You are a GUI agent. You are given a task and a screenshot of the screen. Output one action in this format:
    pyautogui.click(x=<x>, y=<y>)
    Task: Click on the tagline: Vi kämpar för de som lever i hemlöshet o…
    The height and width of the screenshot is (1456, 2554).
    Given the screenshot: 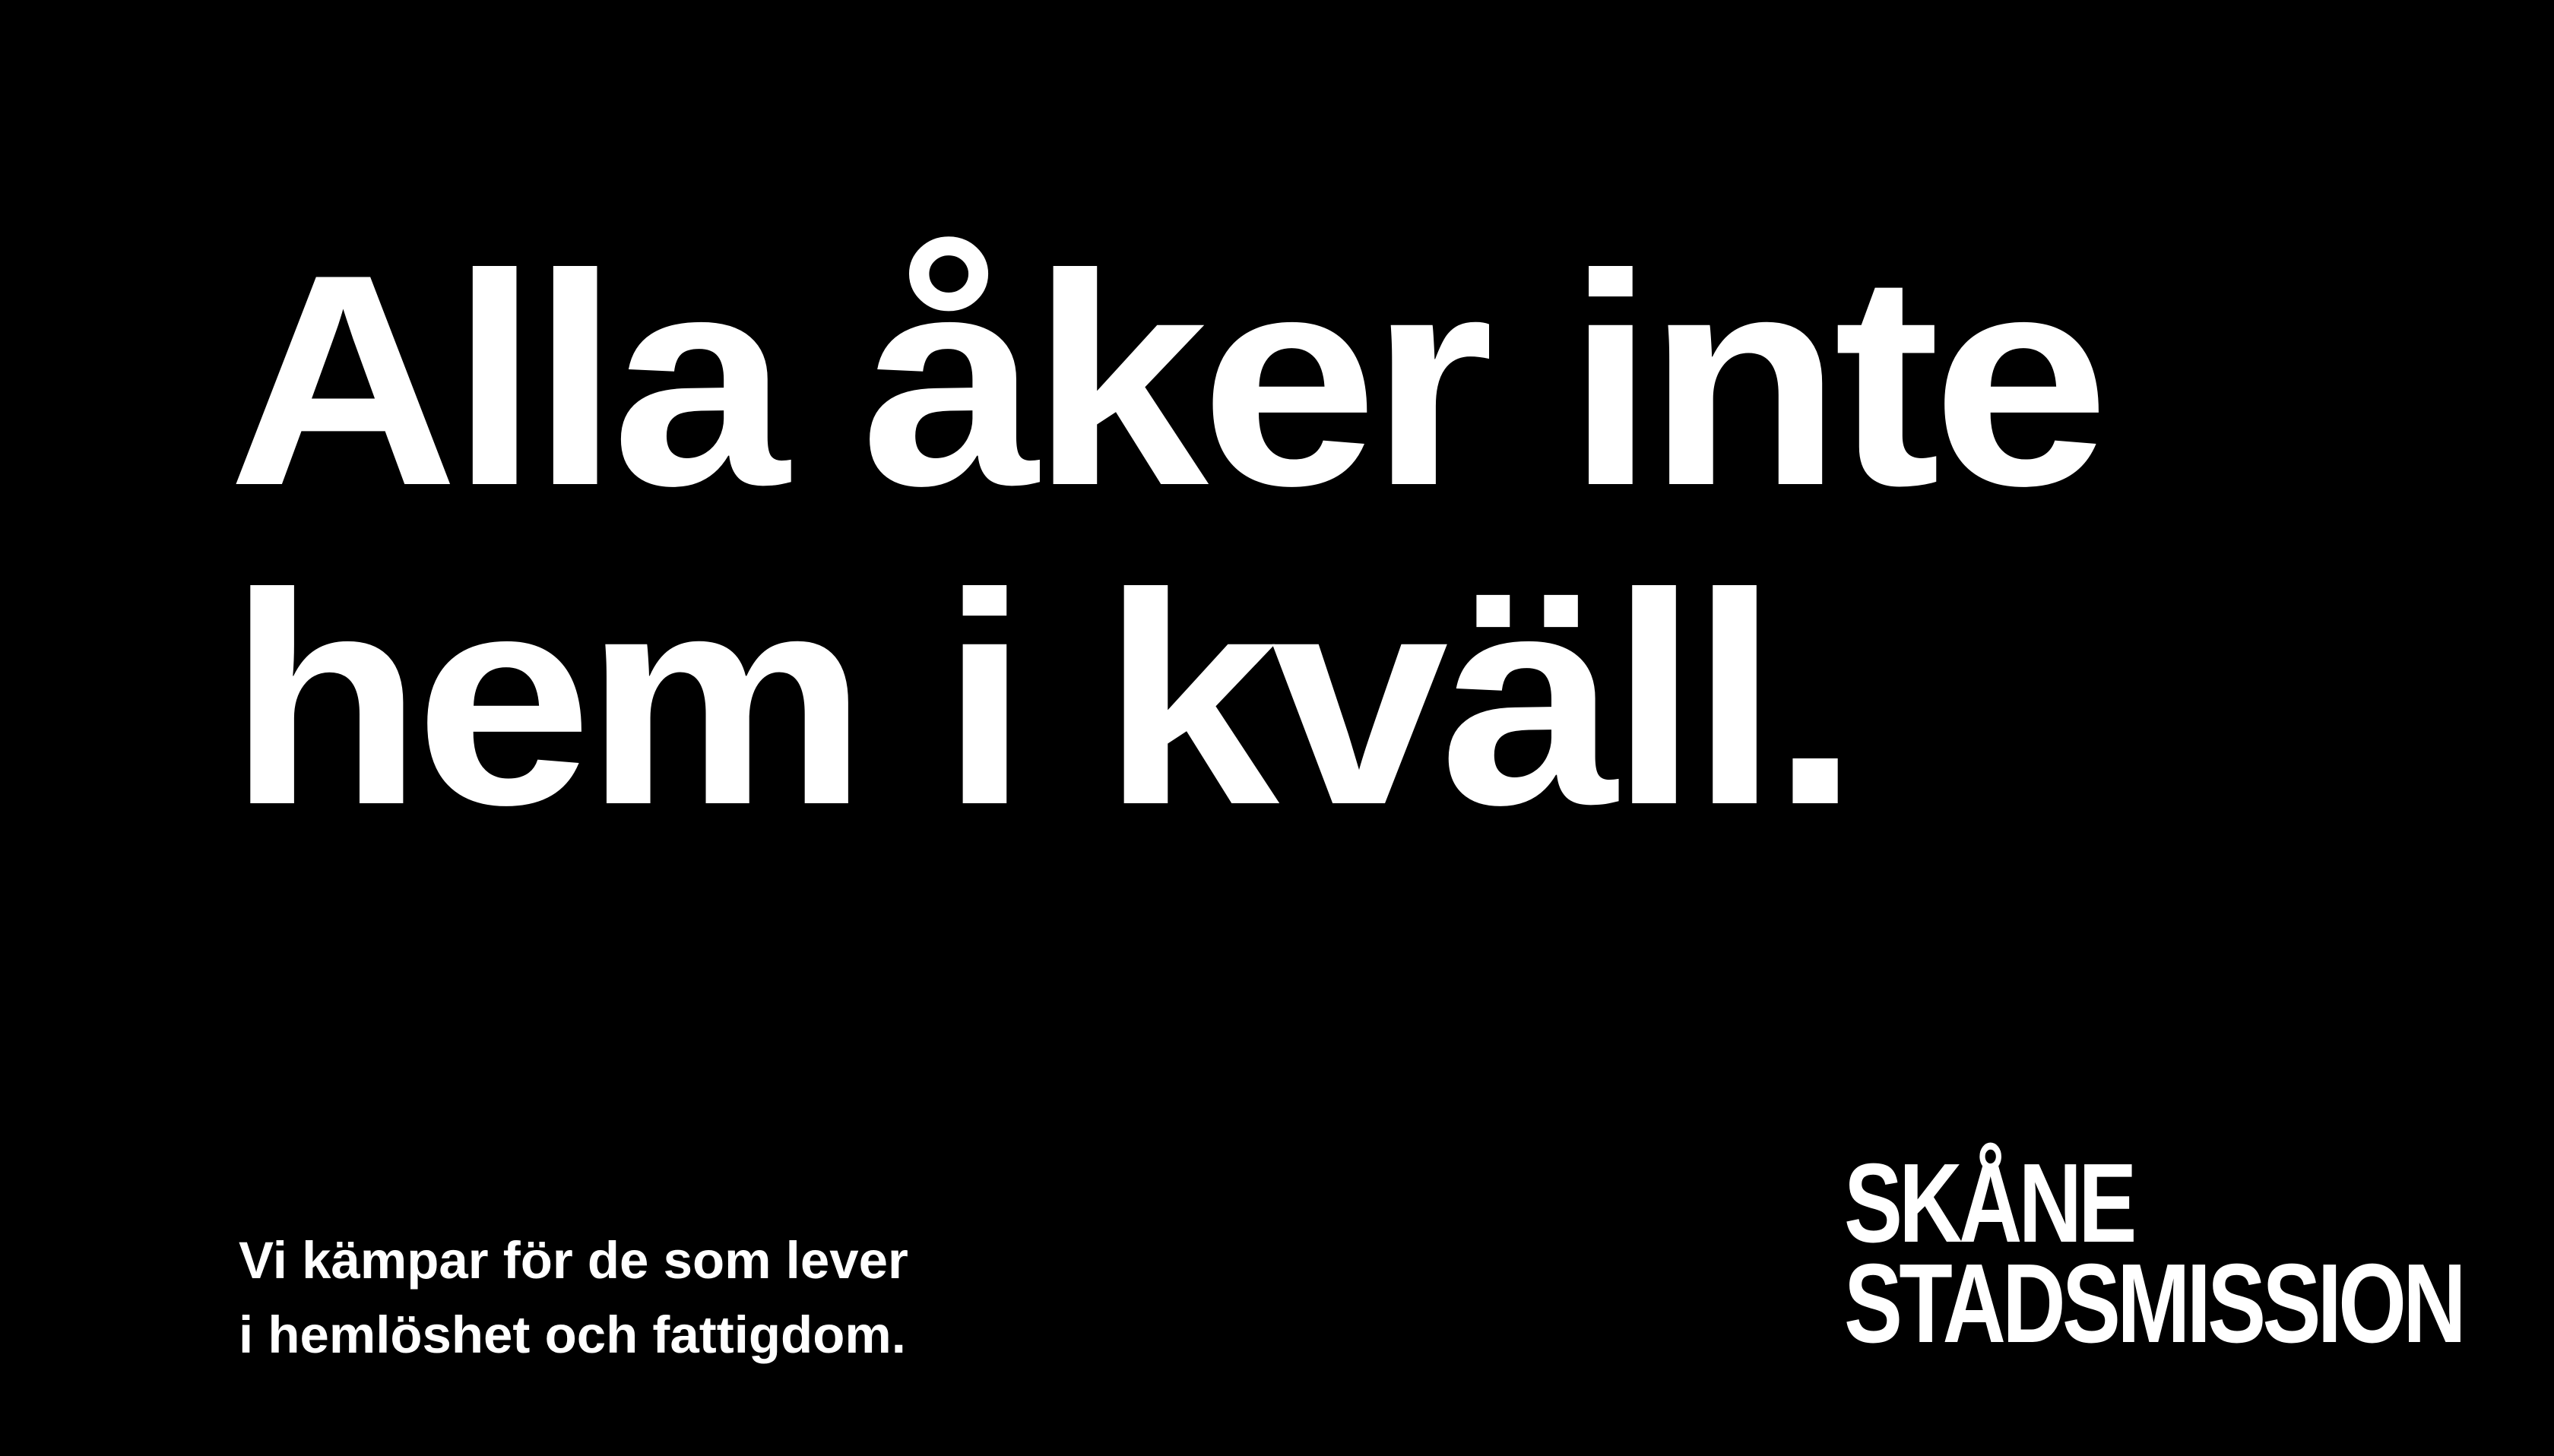 What is the action you would take?
    pyautogui.click(x=573, y=1297)
    